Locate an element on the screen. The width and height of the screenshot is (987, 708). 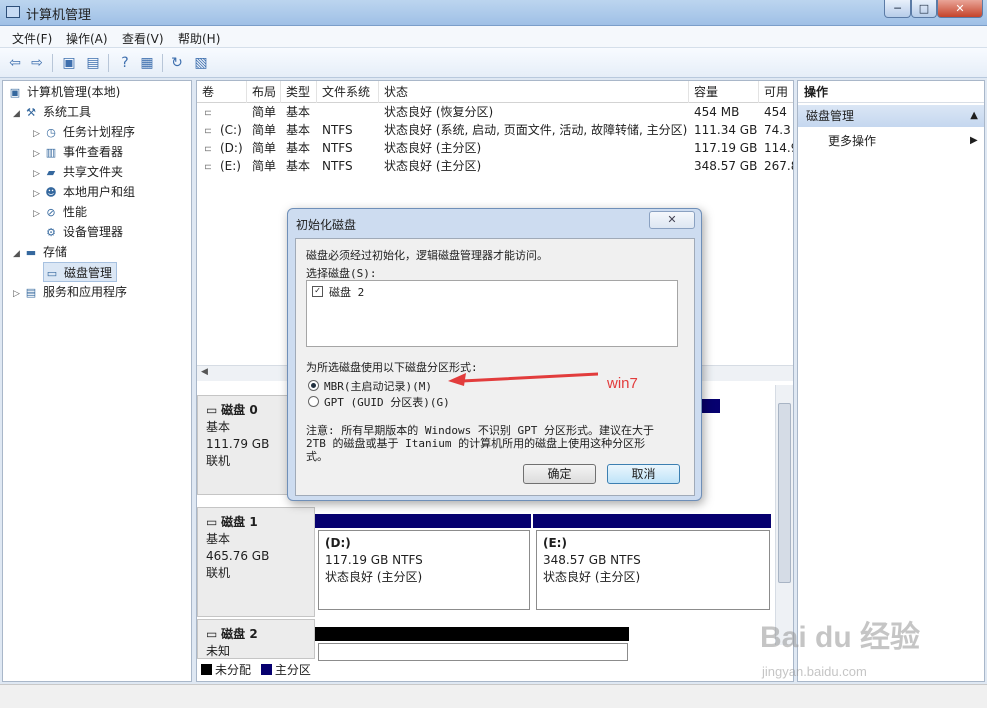
column-header-status: 状态 is located at coordinates (534, 92).